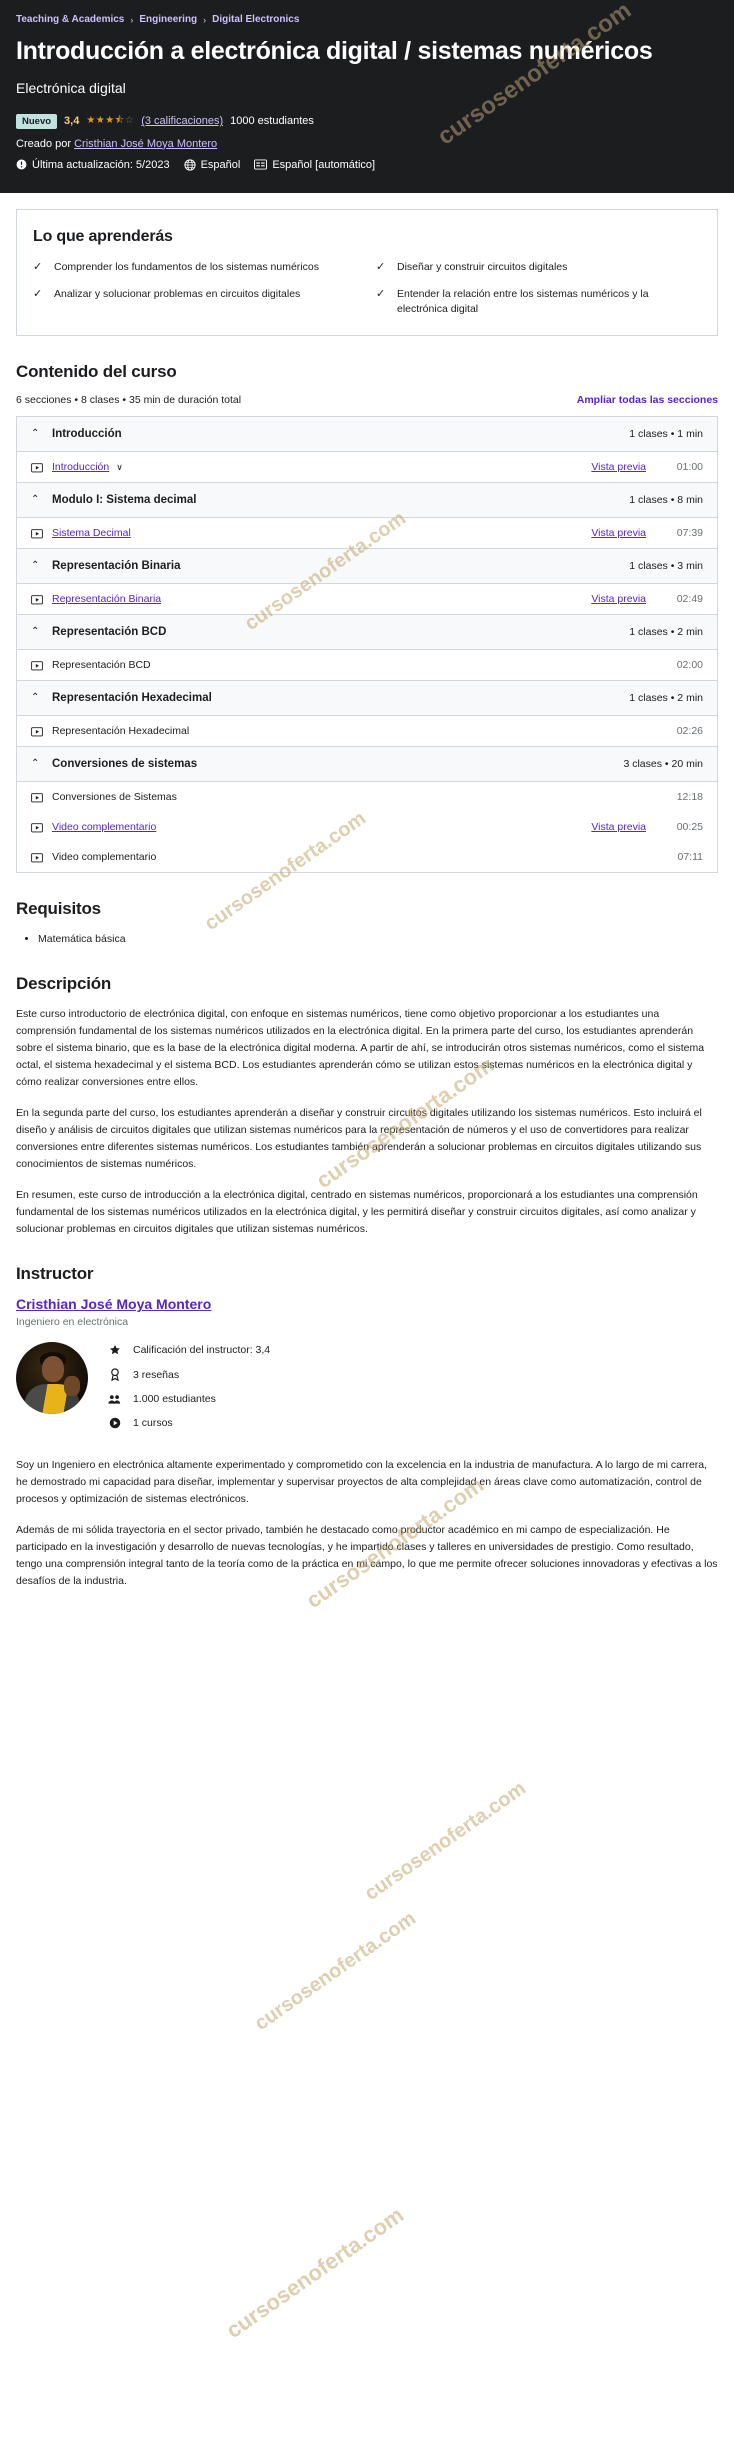 This screenshot has height=2447, width=734. Describe the element at coordinates (114, 797) in the screenshot. I see `lecture-title: Conversiones de Sistemas` at that location.